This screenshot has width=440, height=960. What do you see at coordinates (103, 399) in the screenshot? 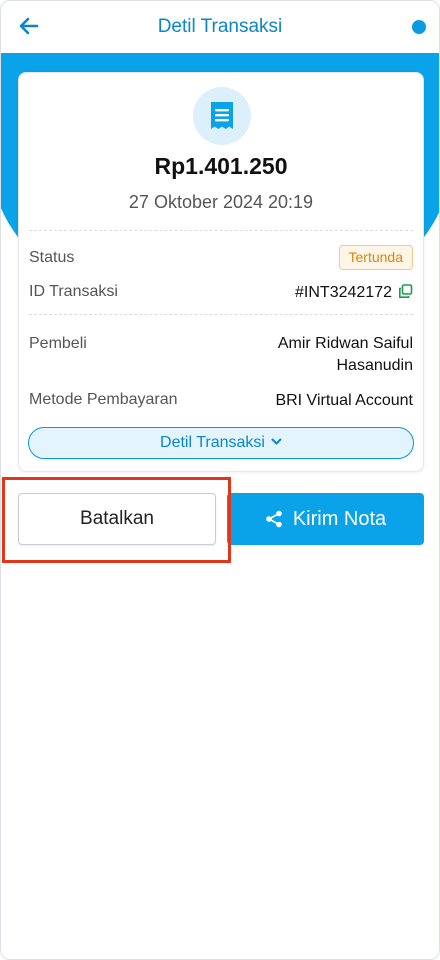
I see `payment-method-label: Metode Pembayaran` at bounding box center [103, 399].